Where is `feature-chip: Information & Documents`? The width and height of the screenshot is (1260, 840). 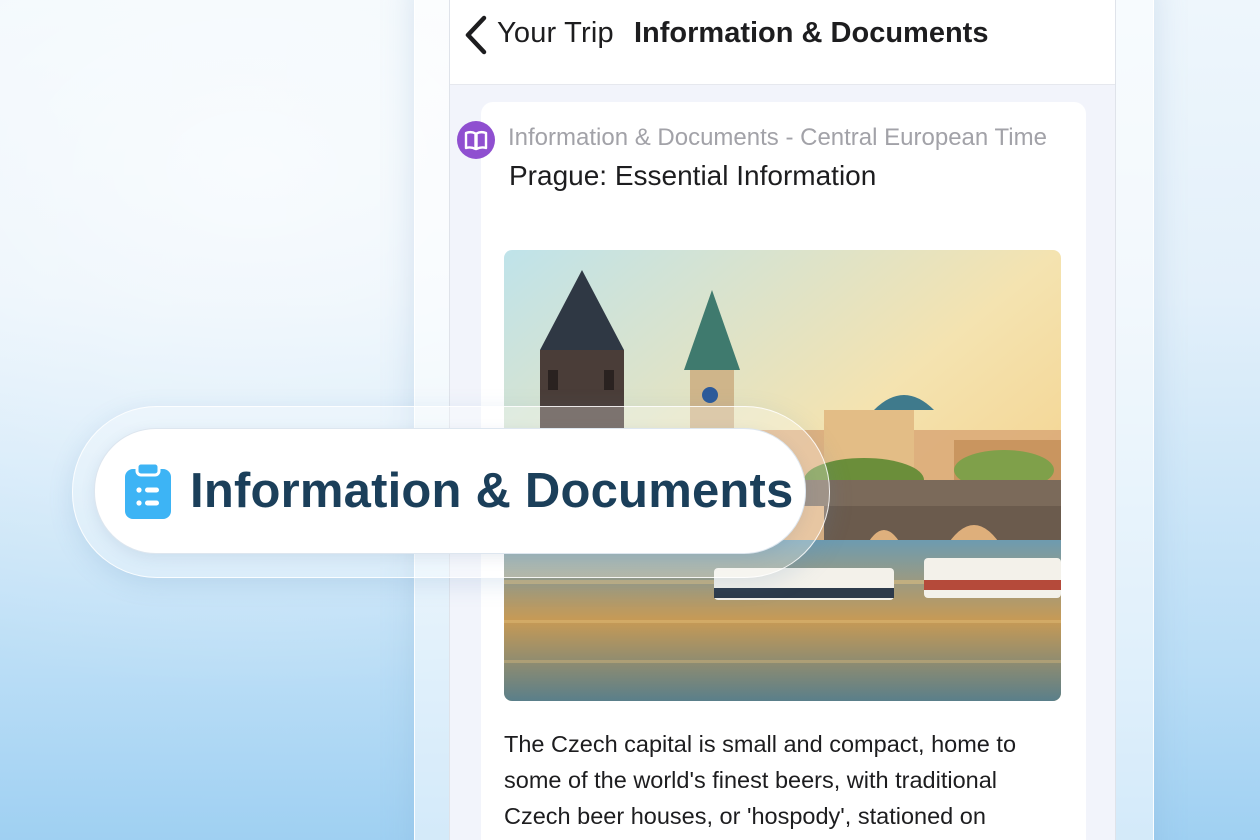
feature-chip: Information & Documents is located at coordinates (450, 491).